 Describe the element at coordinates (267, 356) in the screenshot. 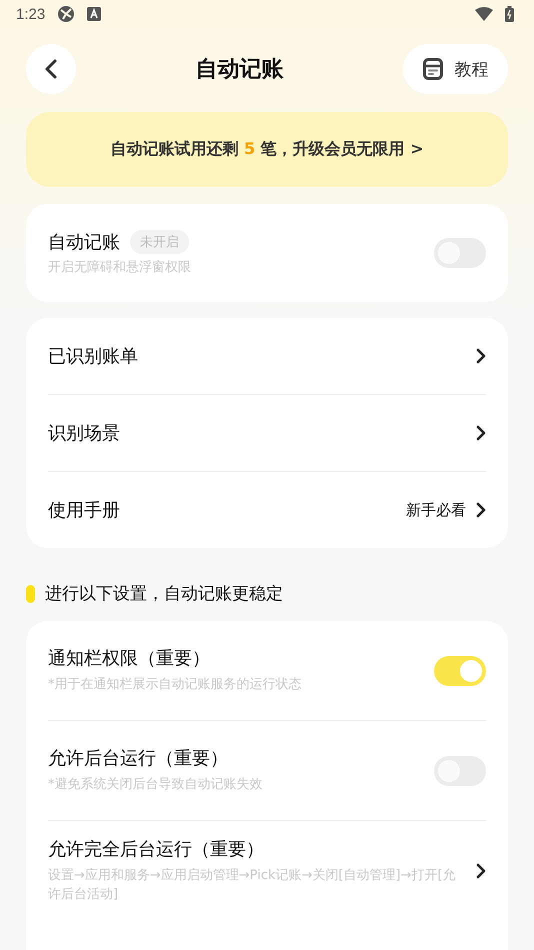

I see `menu-item: 已识别账单` at that location.